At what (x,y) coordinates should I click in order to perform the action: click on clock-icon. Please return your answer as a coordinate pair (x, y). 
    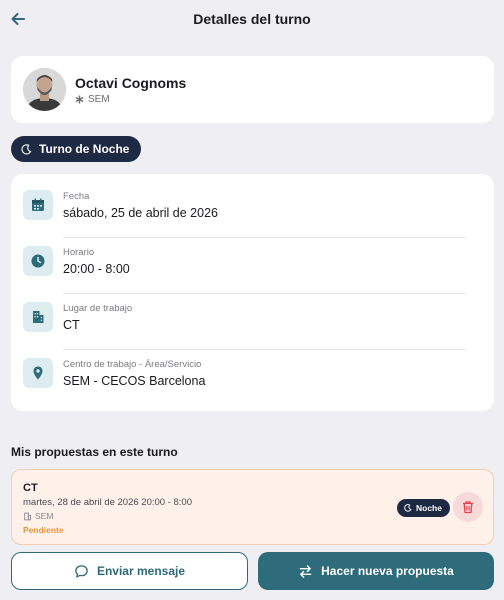
    Looking at the image, I should click on (38, 261).